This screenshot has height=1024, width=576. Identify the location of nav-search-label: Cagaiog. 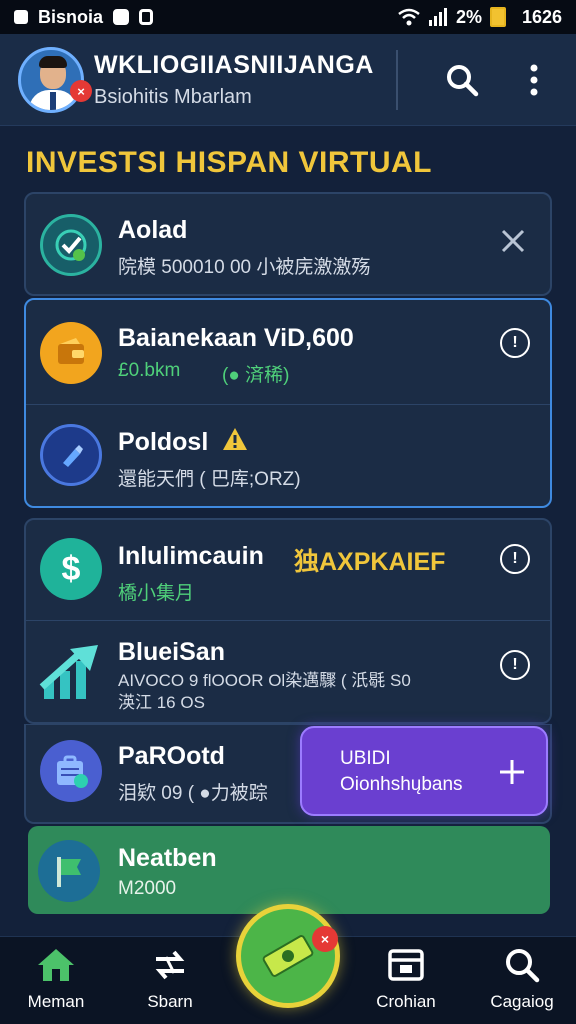
(522, 1001).